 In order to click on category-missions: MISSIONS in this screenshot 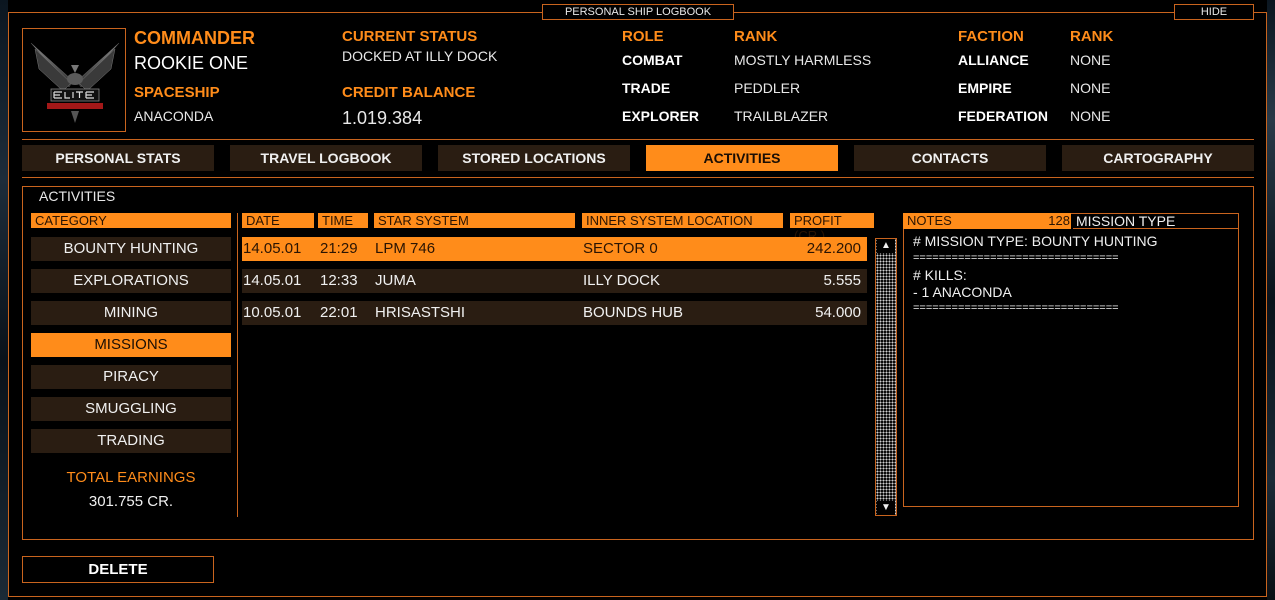, I will do `click(131, 345)`.